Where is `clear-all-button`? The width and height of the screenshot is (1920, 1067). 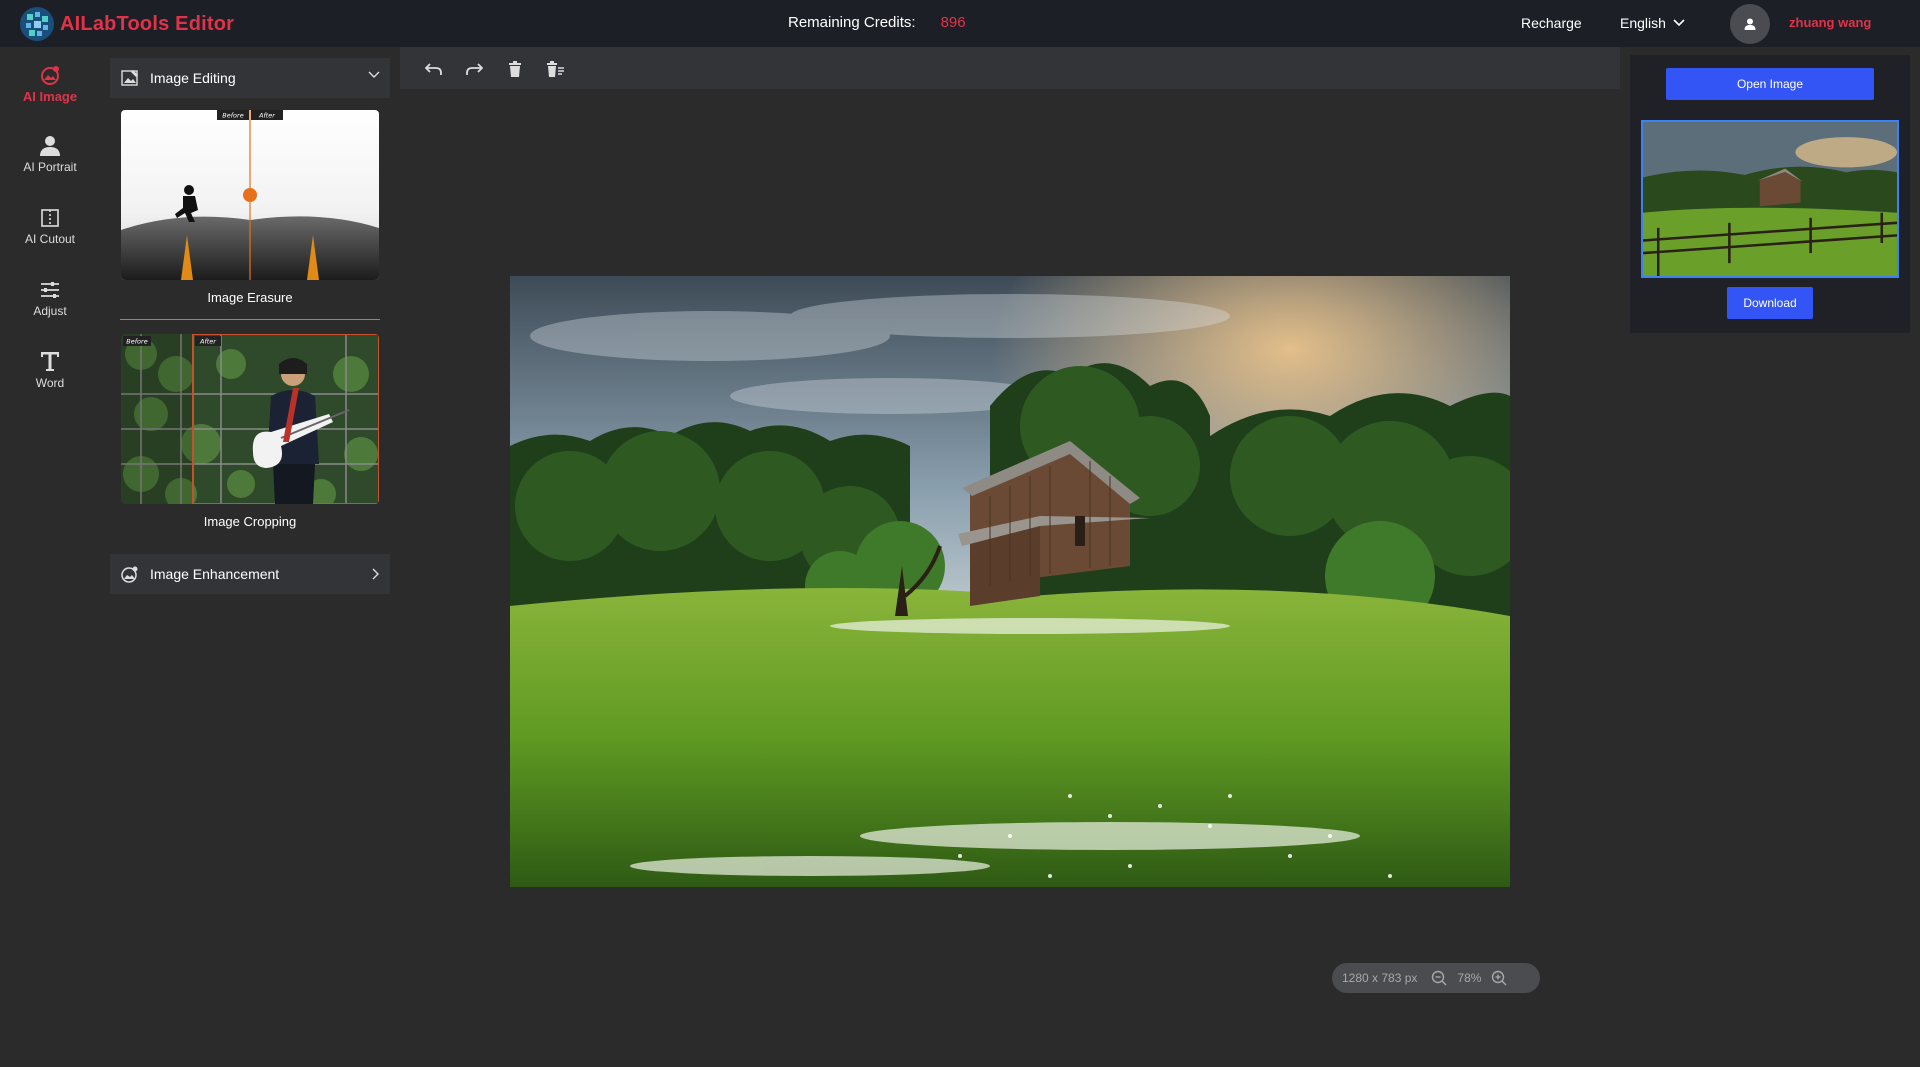
clear-all-button is located at coordinates (555, 69).